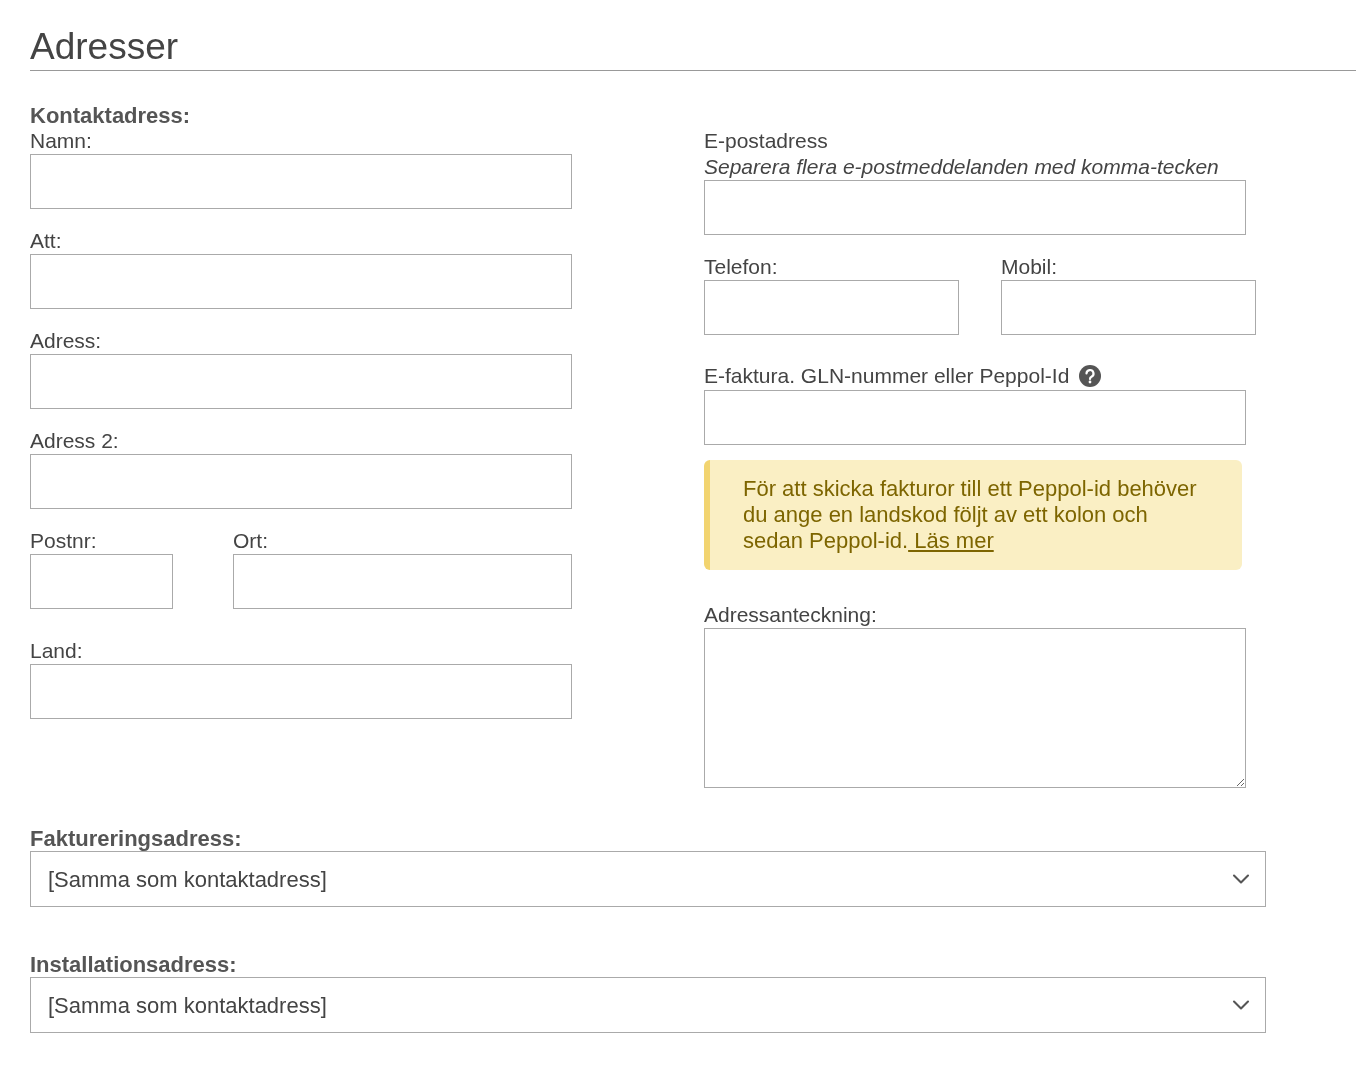 The height and width of the screenshot is (1074, 1356). What do you see at coordinates (1090, 376) in the screenshot?
I see `help-icon` at bounding box center [1090, 376].